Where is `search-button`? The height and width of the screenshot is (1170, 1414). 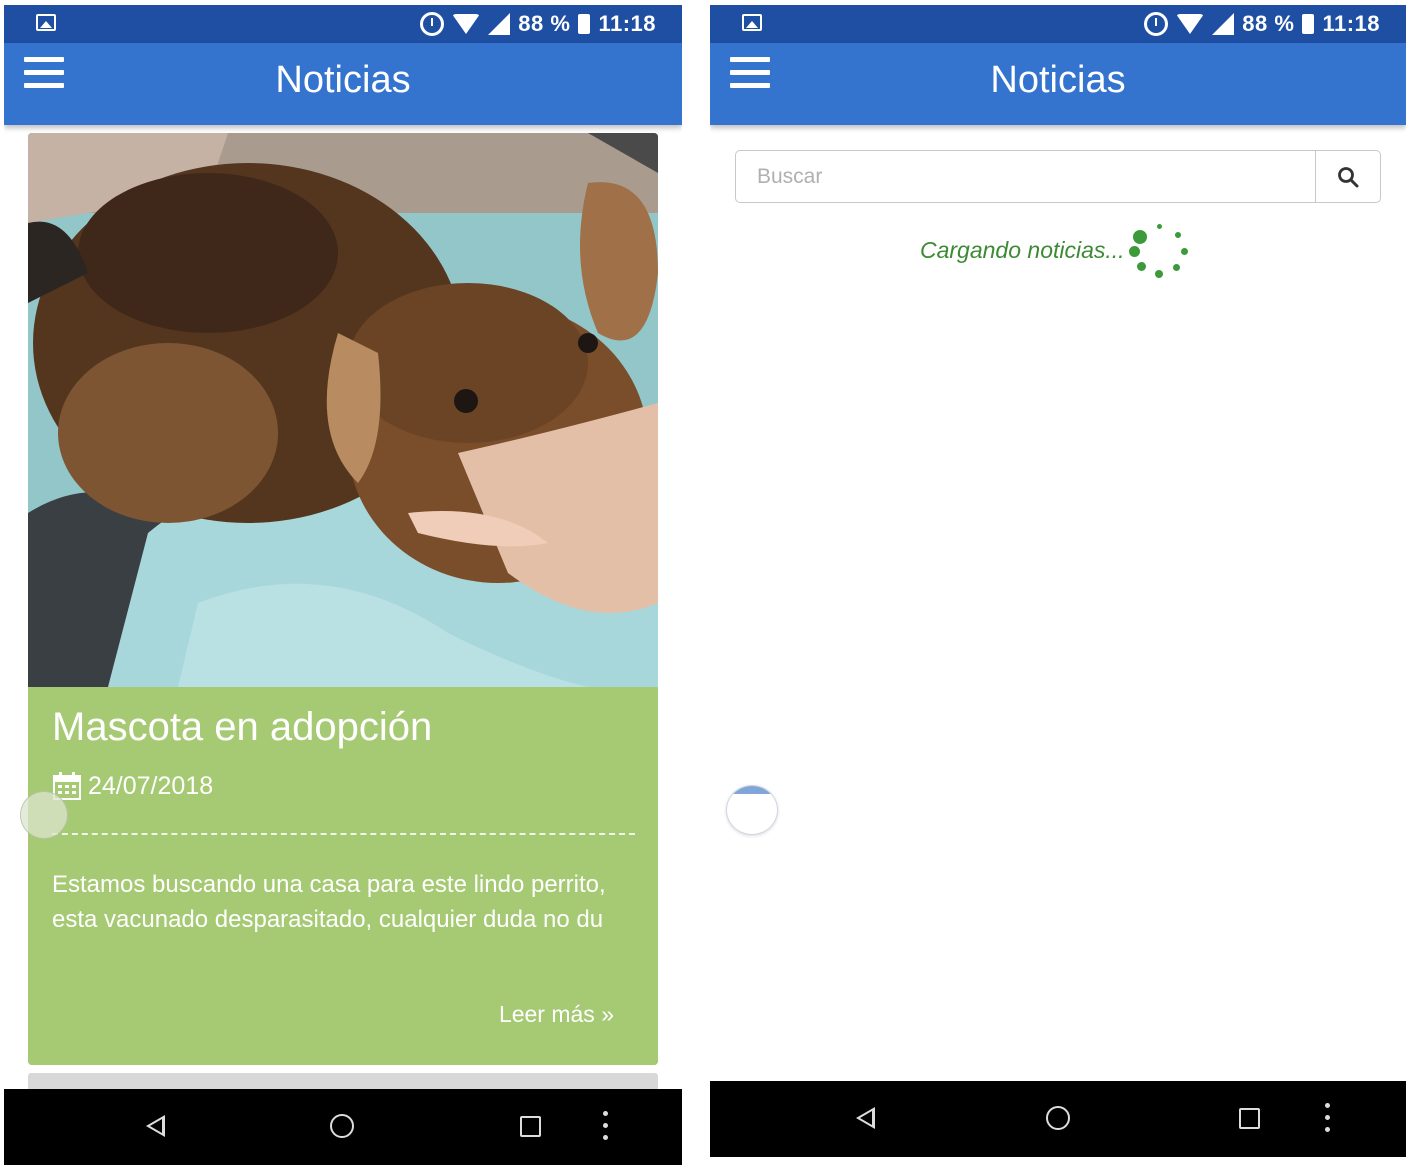
search-button is located at coordinates (1347, 176).